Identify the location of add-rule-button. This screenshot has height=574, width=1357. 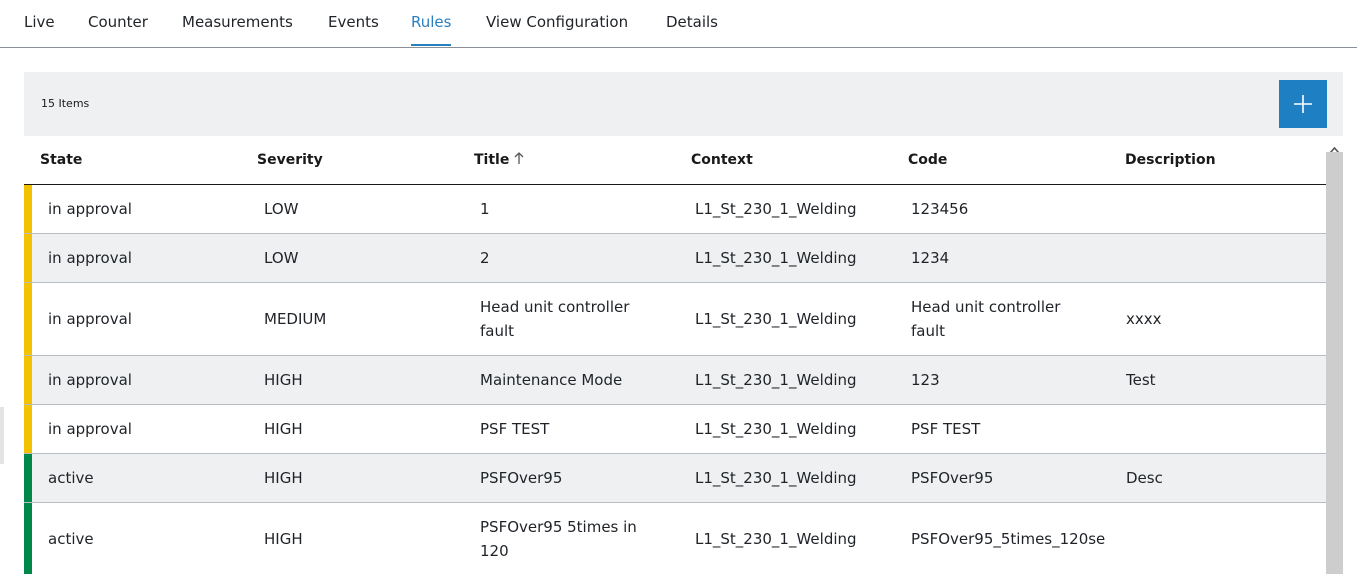
(1303, 104).